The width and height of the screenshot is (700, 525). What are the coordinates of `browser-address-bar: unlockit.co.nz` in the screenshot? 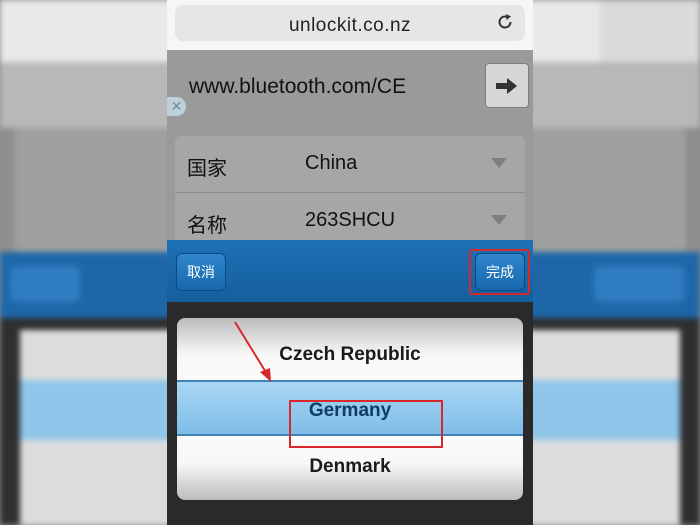 It's located at (350, 25).